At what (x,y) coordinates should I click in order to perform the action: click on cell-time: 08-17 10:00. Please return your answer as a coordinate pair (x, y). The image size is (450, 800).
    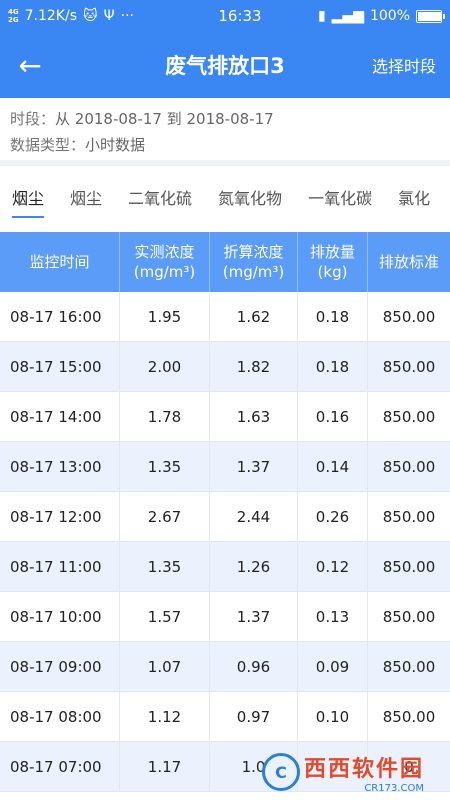
    Looking at the image, I should click on (60, 616).